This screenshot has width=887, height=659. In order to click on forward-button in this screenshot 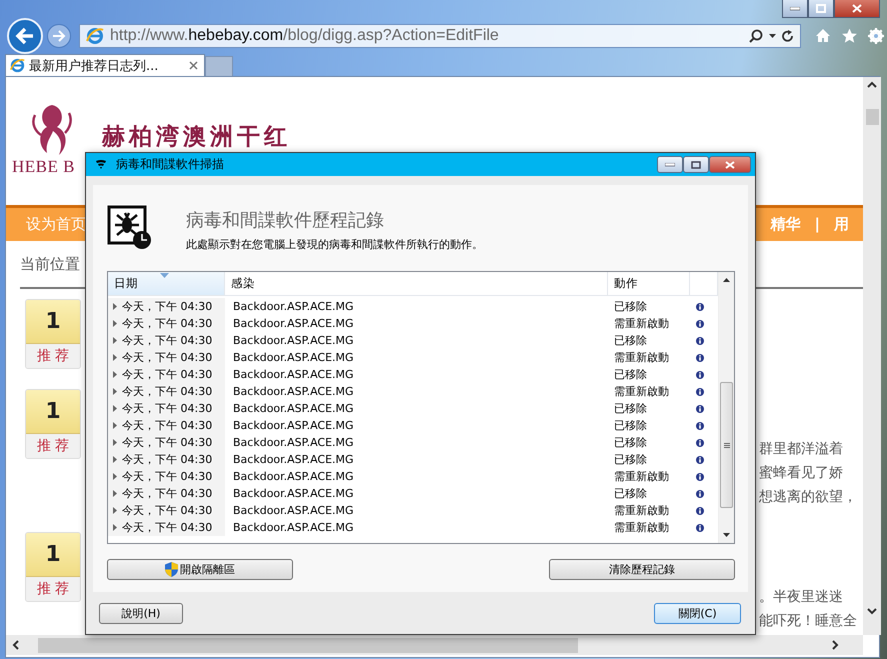, I will do `click(59, 36)`.